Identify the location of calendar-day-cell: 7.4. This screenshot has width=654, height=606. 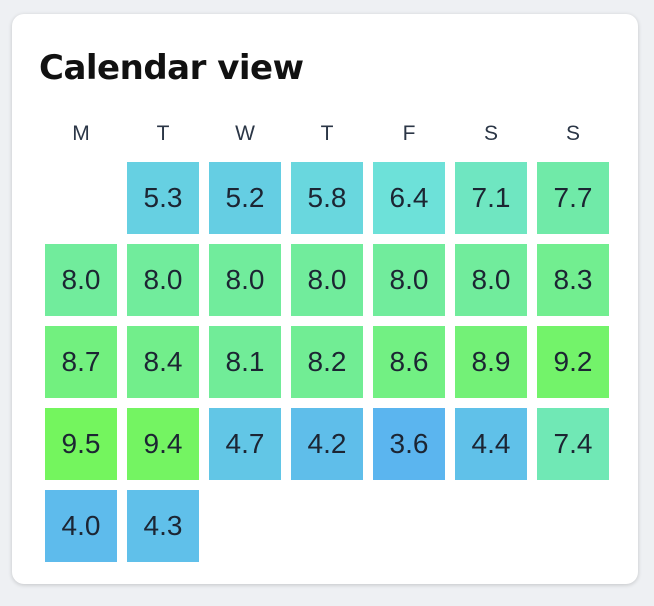
(573, 444).